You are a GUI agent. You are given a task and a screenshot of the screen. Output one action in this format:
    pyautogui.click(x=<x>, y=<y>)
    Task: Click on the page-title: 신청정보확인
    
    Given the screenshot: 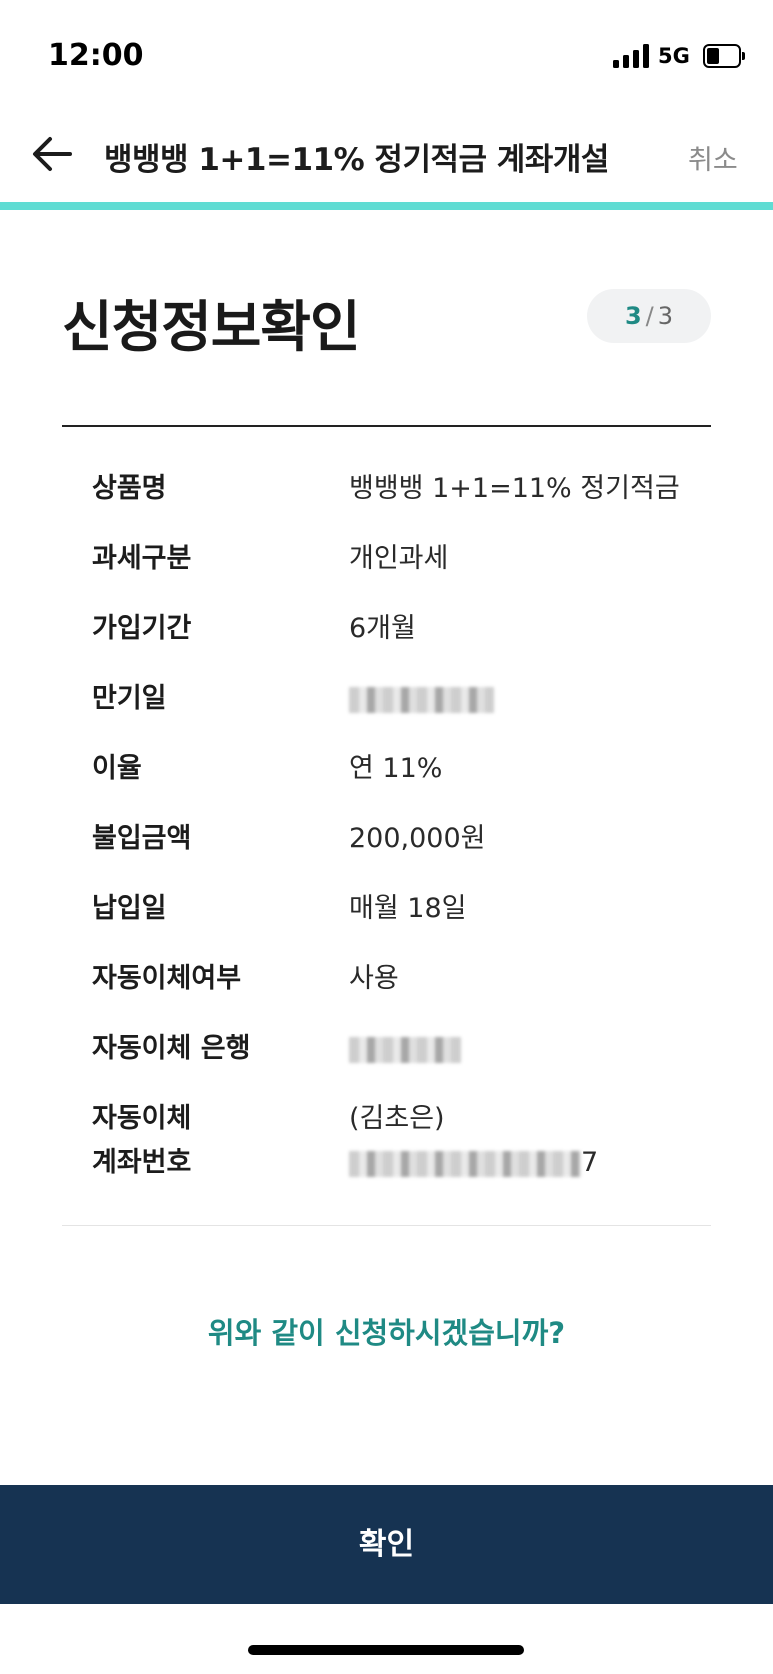 What is the action you would take?
    pyautogui.click(x=211, y=327)
    